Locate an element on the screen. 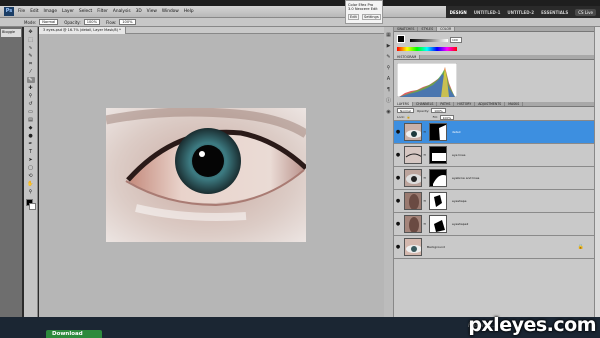 The height and width of the screenshot is (338, 600). tab-paths: PATHS is located at coordinates (446, 104).